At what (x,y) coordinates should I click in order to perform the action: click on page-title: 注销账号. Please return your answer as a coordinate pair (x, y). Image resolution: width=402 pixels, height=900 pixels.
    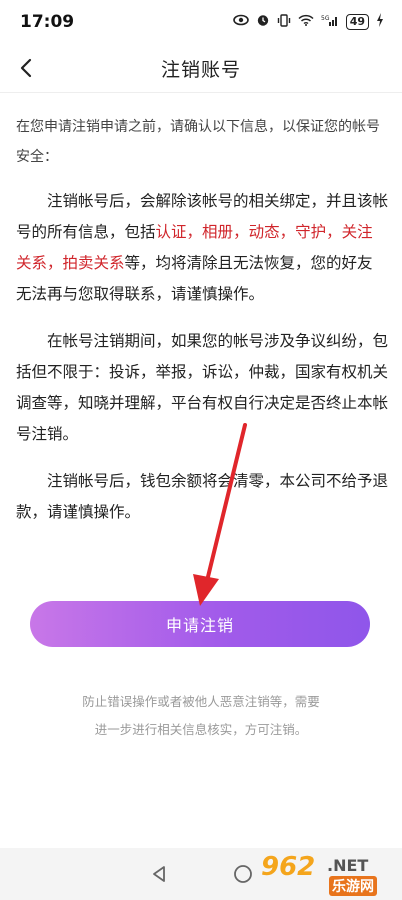
    Looking at the image, I should click on (200, 69).